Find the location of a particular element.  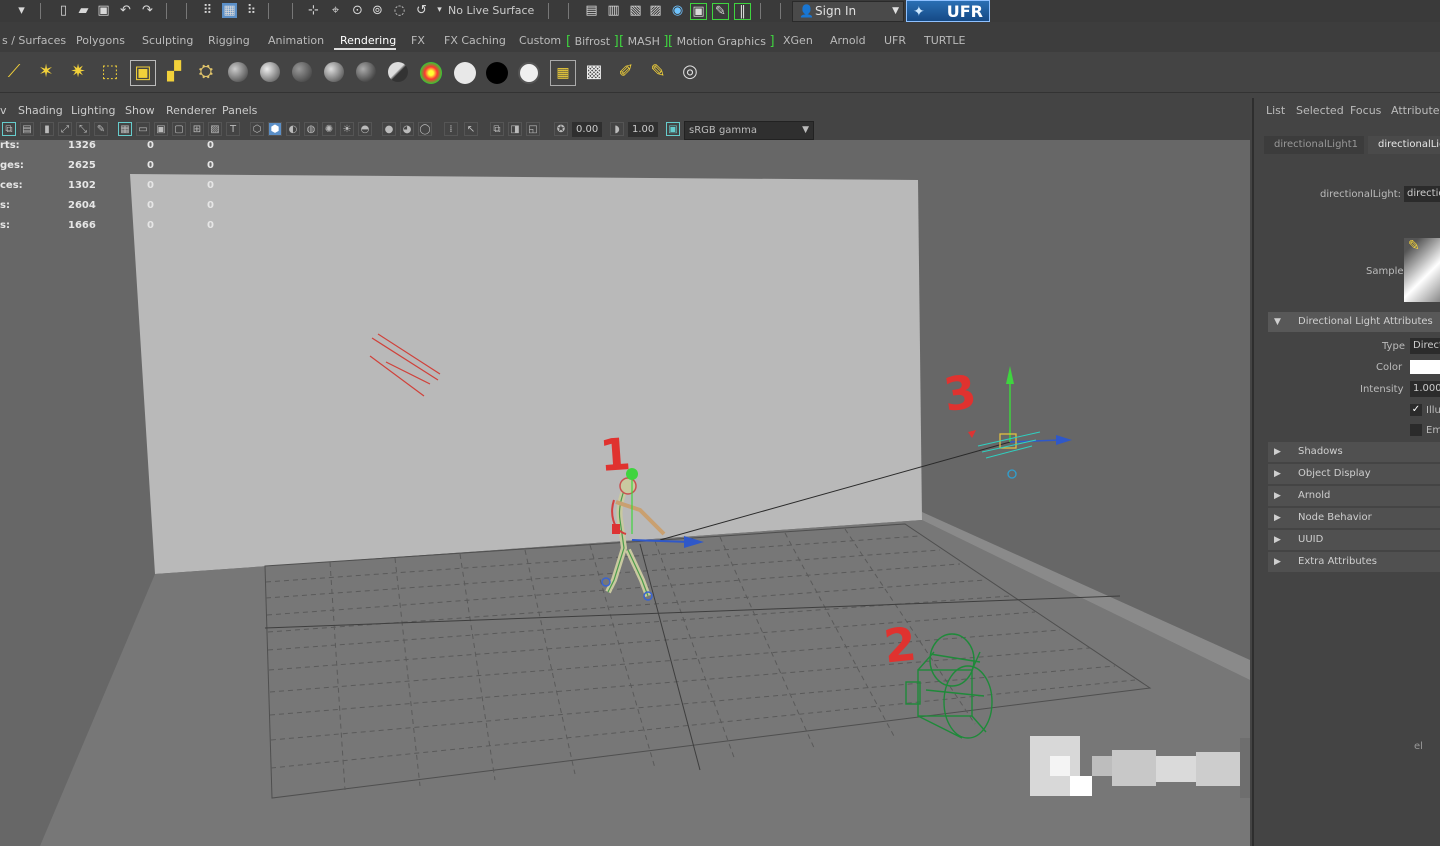

snap-point-icon: ⊙ is located at coordinates (357, 10).